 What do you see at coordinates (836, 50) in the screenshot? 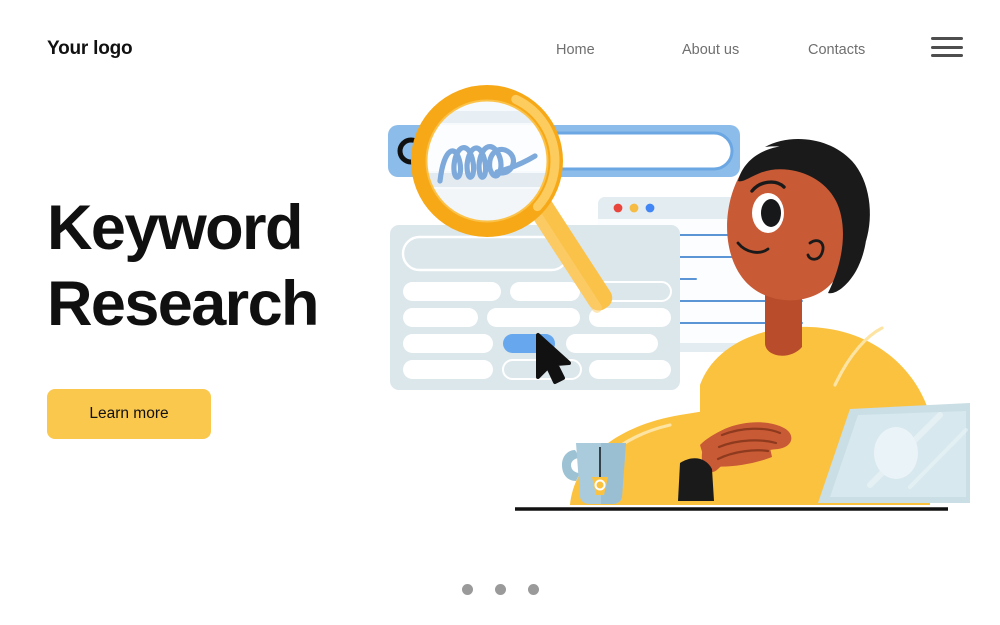
I see `nav-link-contacts: Contacts` at bounding box center [836, 50].